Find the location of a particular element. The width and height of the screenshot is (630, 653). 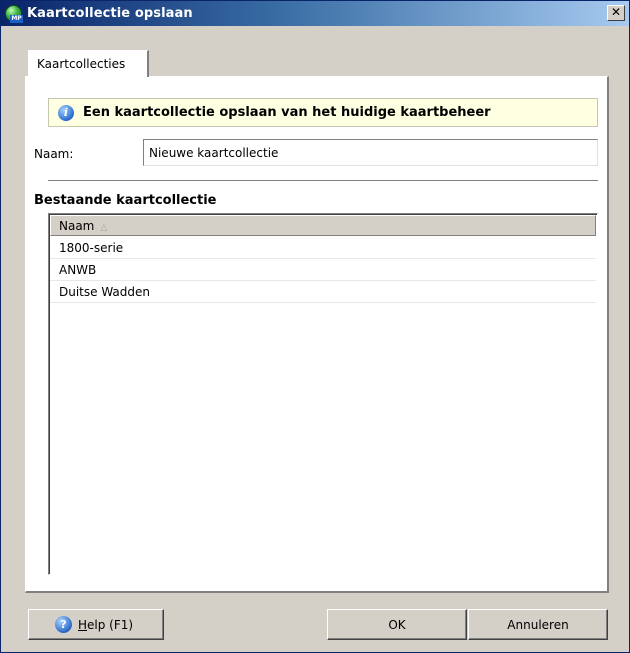

tab-label: Kaartcollecties is located at coordinates (81, 64).